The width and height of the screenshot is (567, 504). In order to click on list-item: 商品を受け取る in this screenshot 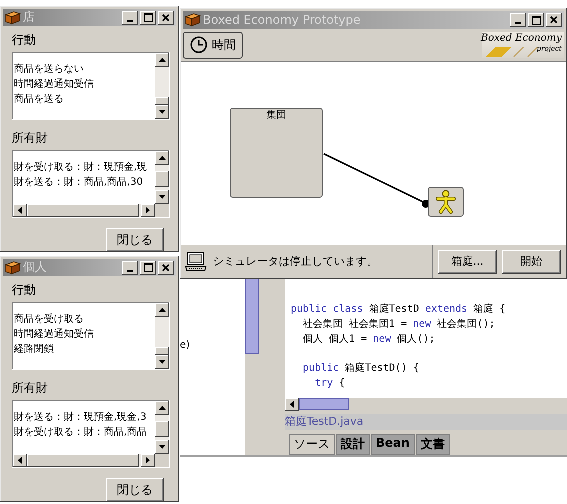, I will do `click(84, 319)`.